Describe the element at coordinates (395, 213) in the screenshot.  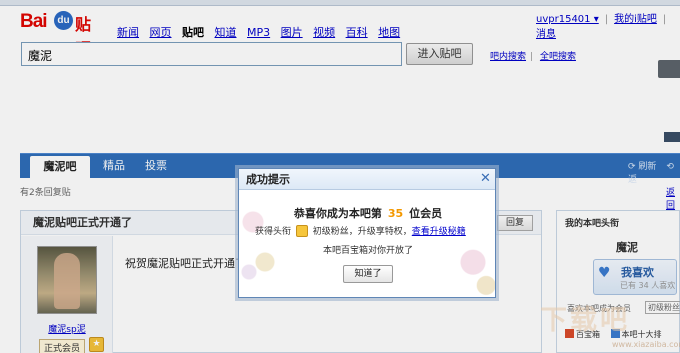
I see `member-number: 35` at that location.